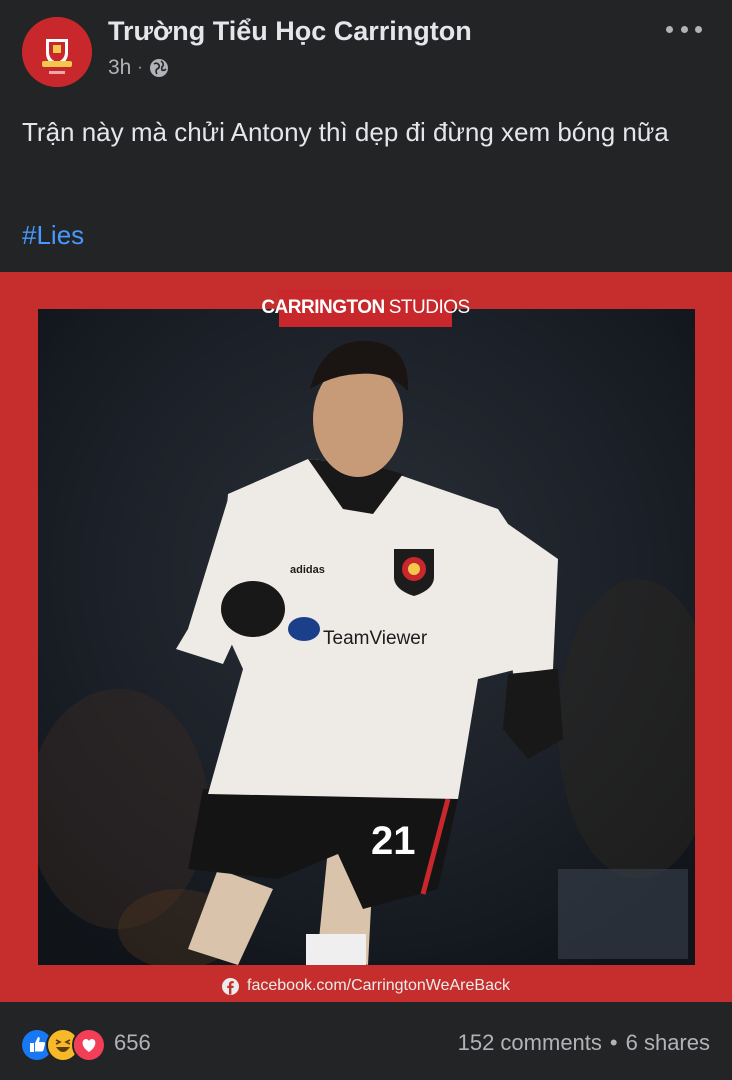 The height and width of the screenshot is (1080, 732). Describe the element at coordinates (119, 68) in the screenshot. I see `post-time: 3h` at that location.